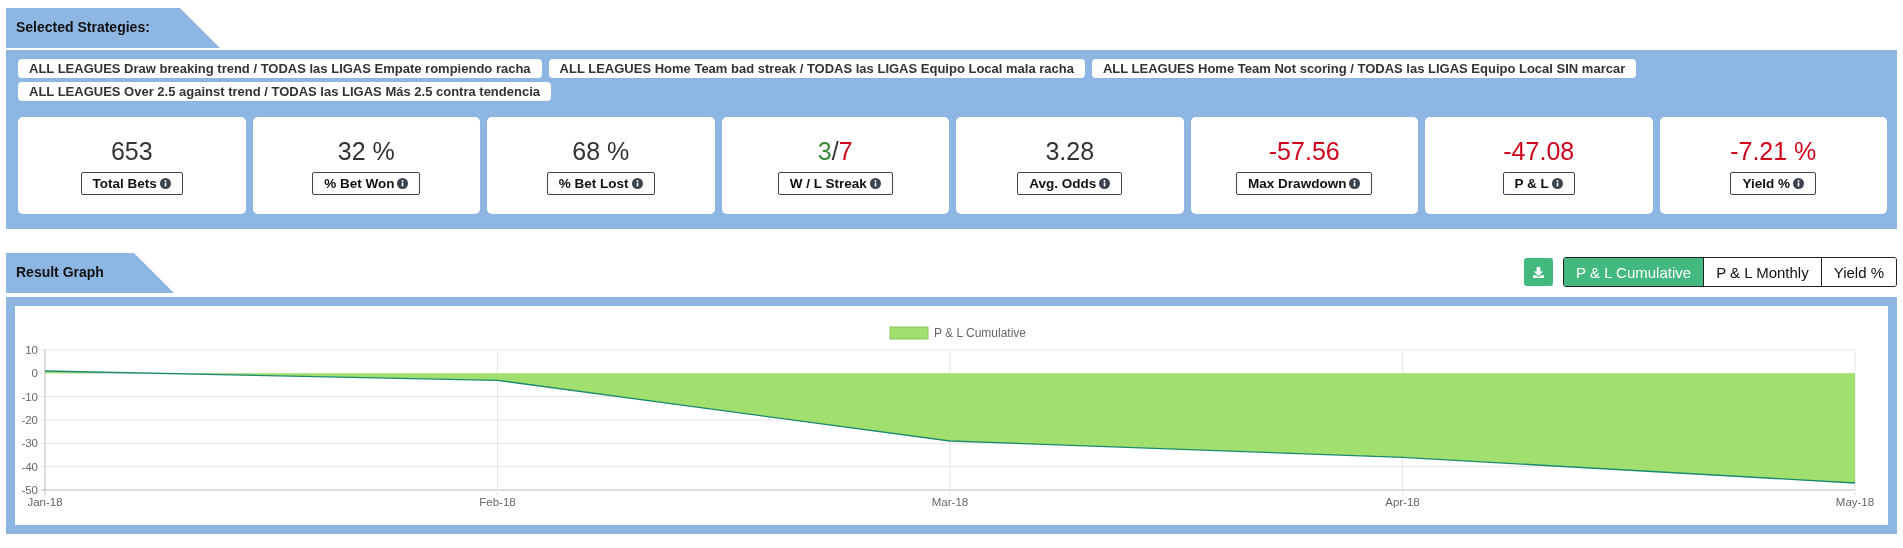 The height and width of the screenshot is (548, 1903). I want to click on stat-value: 3.28, so click(1070, 151).